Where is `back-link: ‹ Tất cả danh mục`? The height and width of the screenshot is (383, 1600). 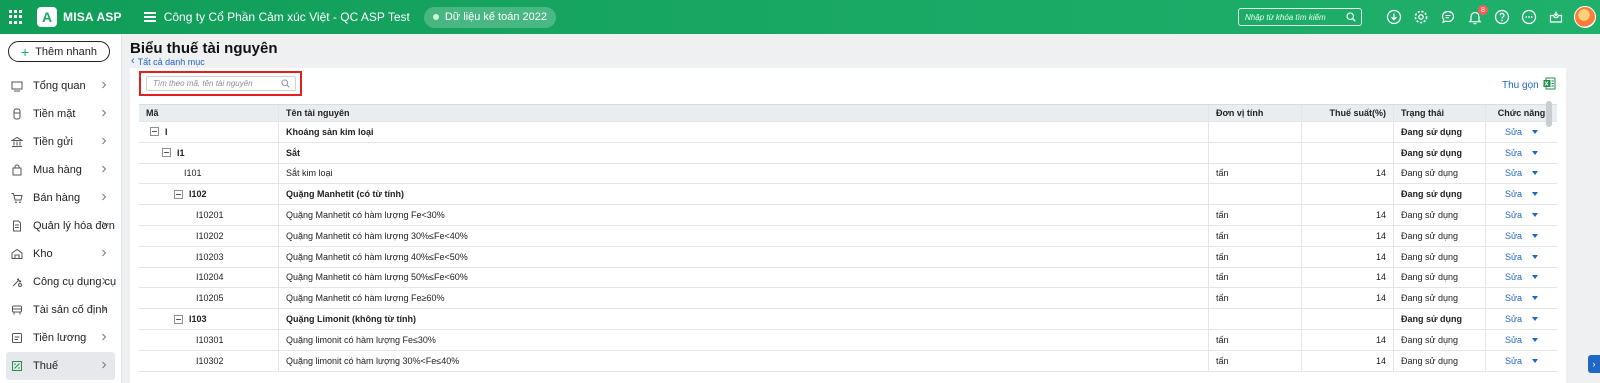
back-link: ‹ Tất cả danh mục is located at coordinates (168, 61).